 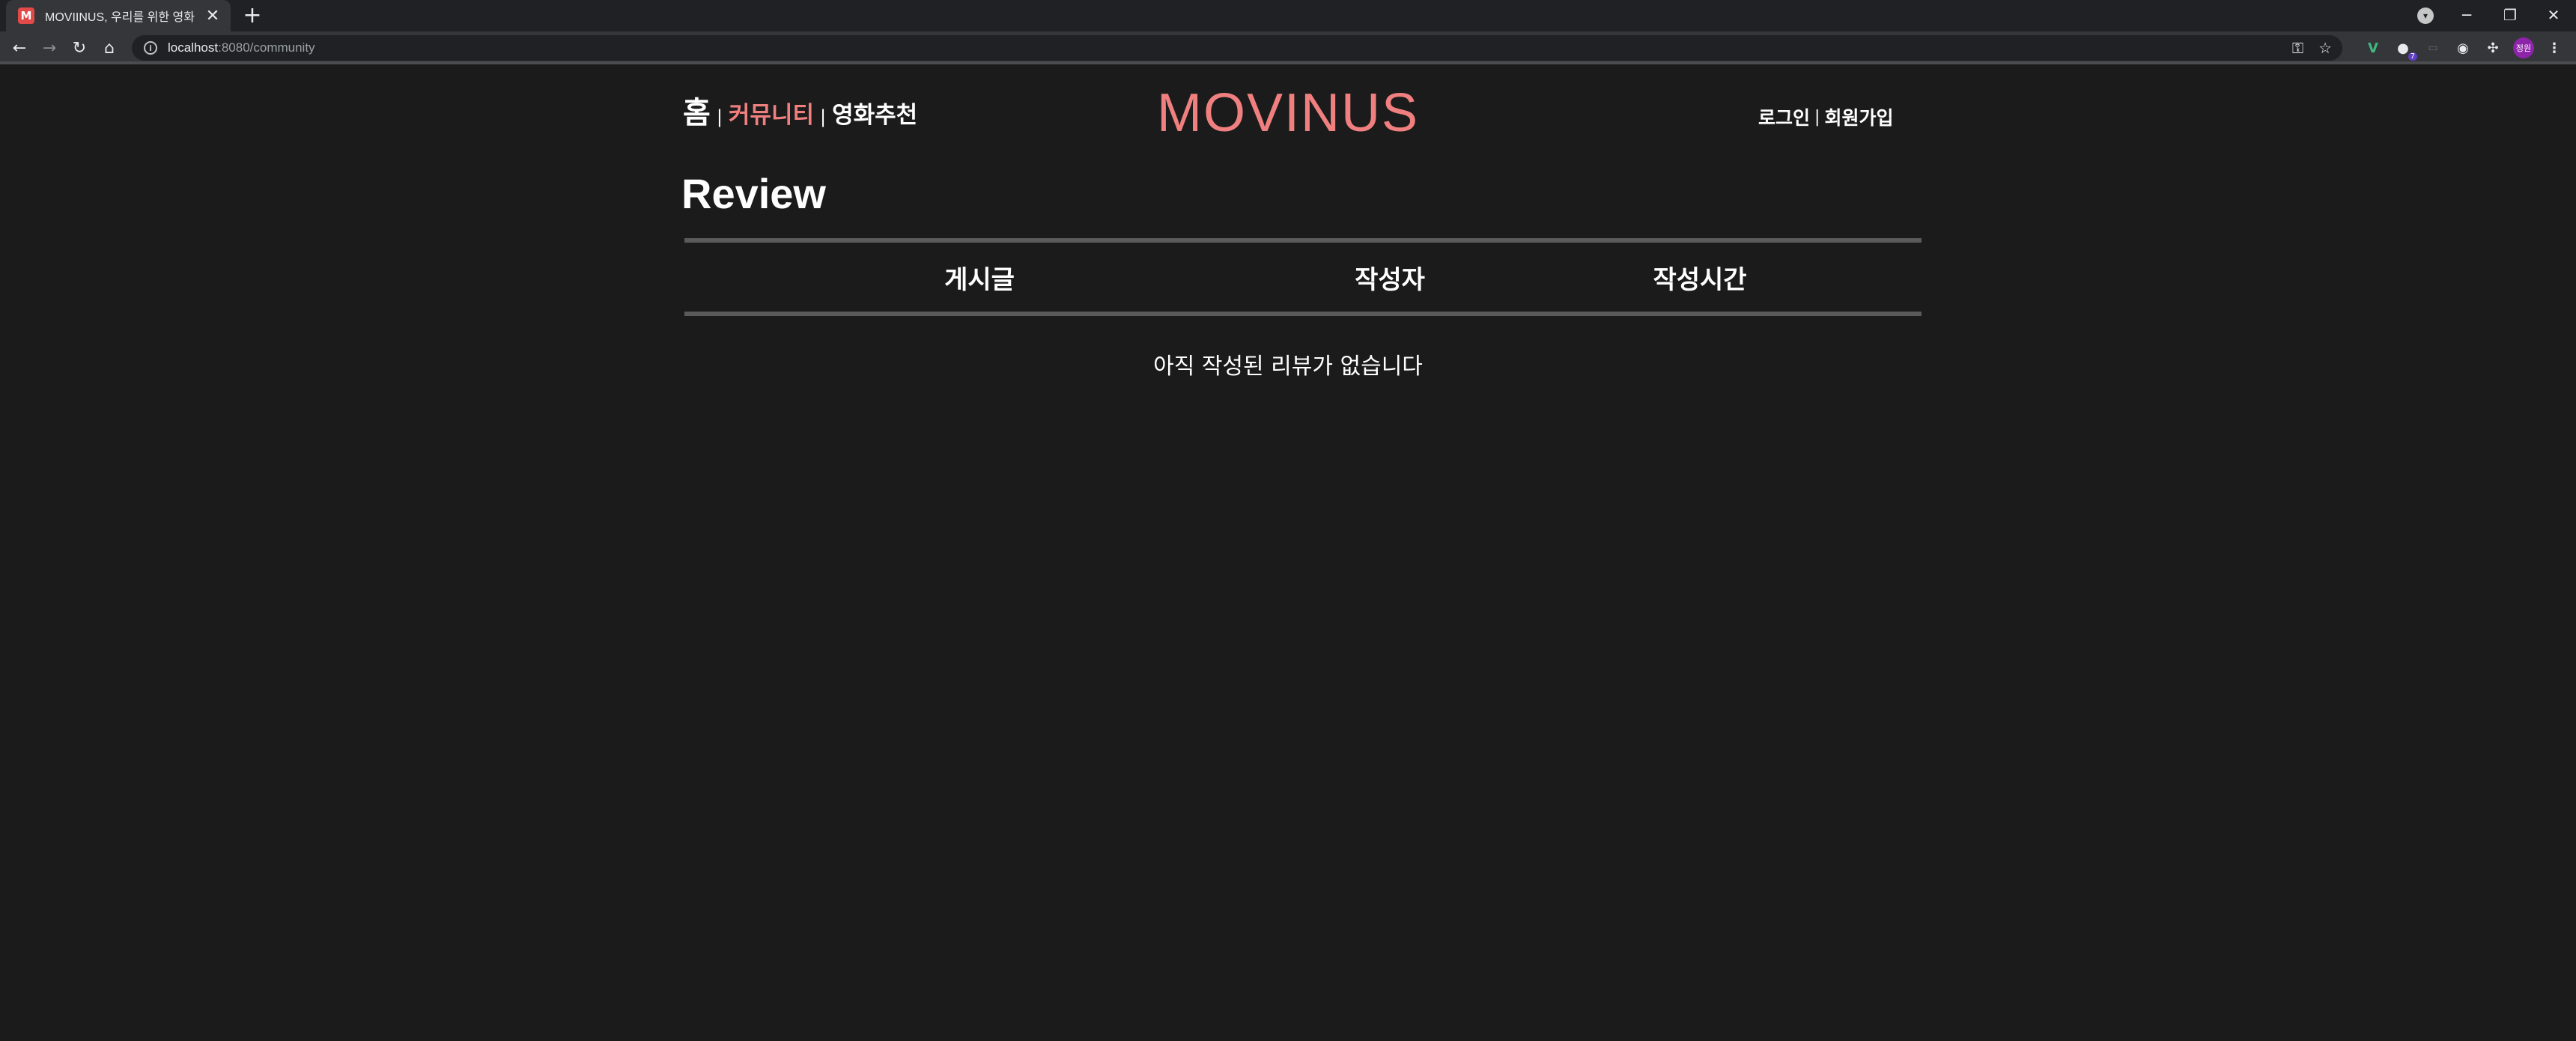 I want to click on close-tab-icon: ✕, so click(x=213, y=16).